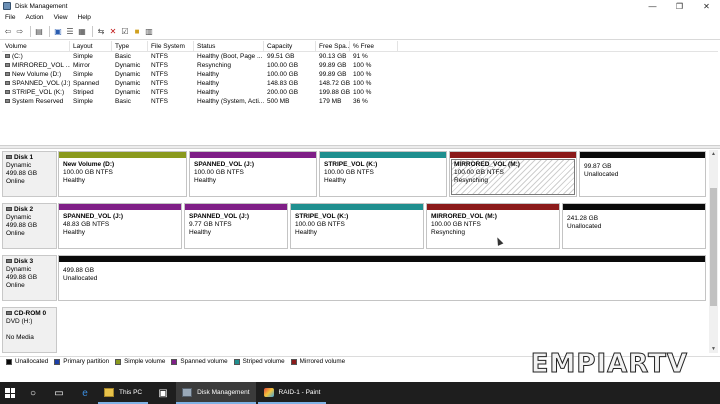 This screenshot has height=404, width=720. I want to click on cell-capacity: 500 MB, so click(278, 101).